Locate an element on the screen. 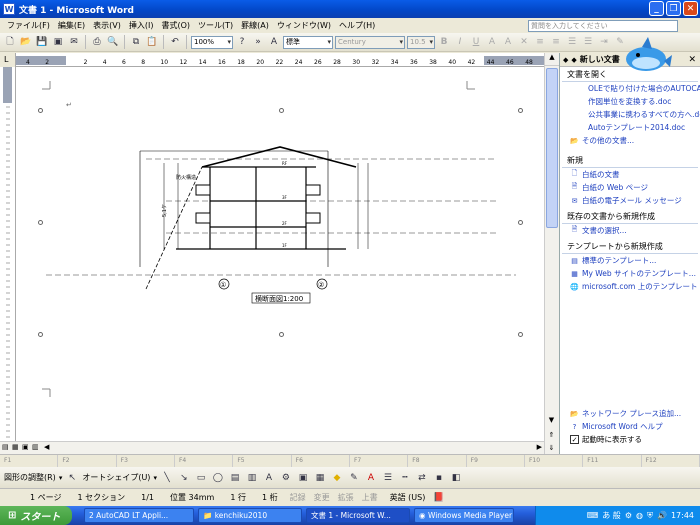 Image resolution: width=700 pixels, height=525 pixels. menu-help: ヘルプ(H) is located at coordinates (357, 25).